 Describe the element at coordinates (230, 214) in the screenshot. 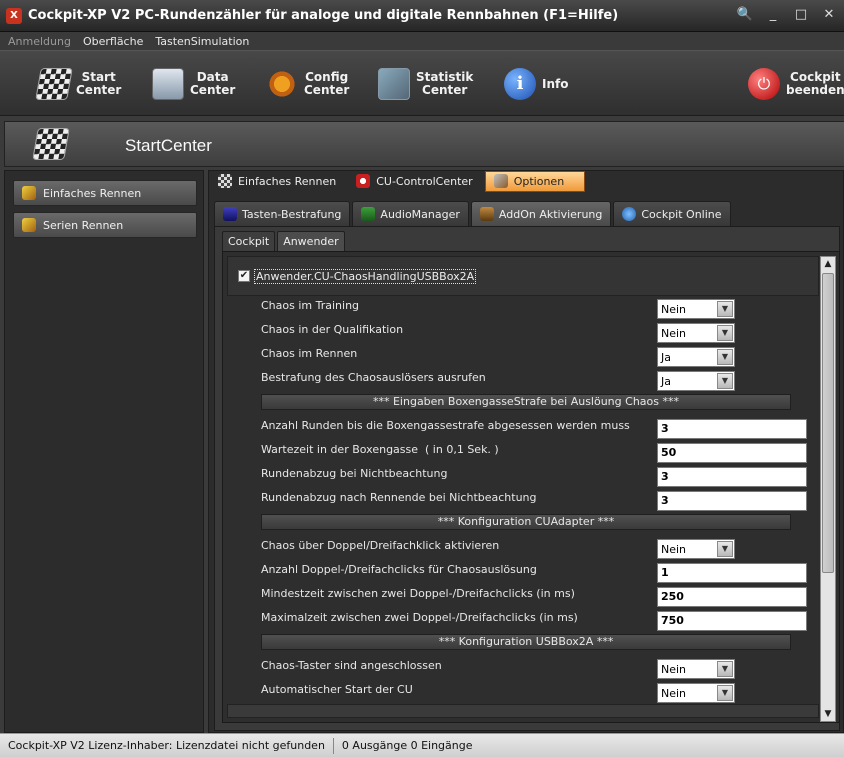

I see `car-icon` at that location.